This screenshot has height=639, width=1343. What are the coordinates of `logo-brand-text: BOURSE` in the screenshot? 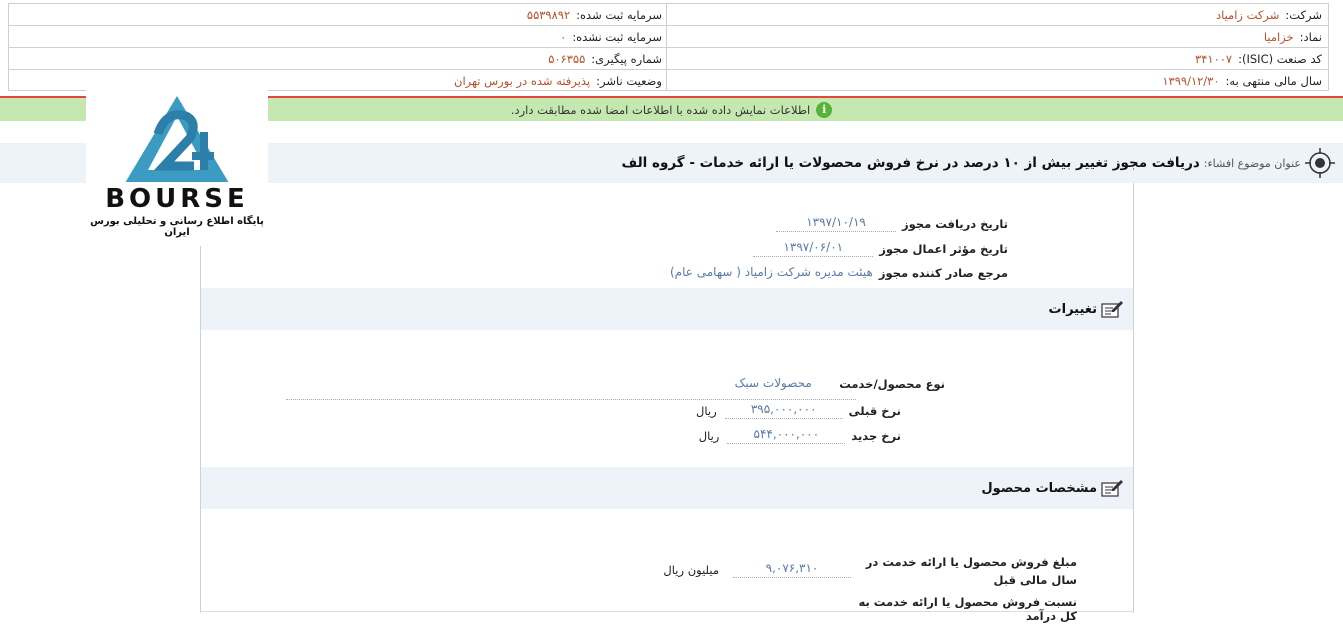 It's located at (177, 199).